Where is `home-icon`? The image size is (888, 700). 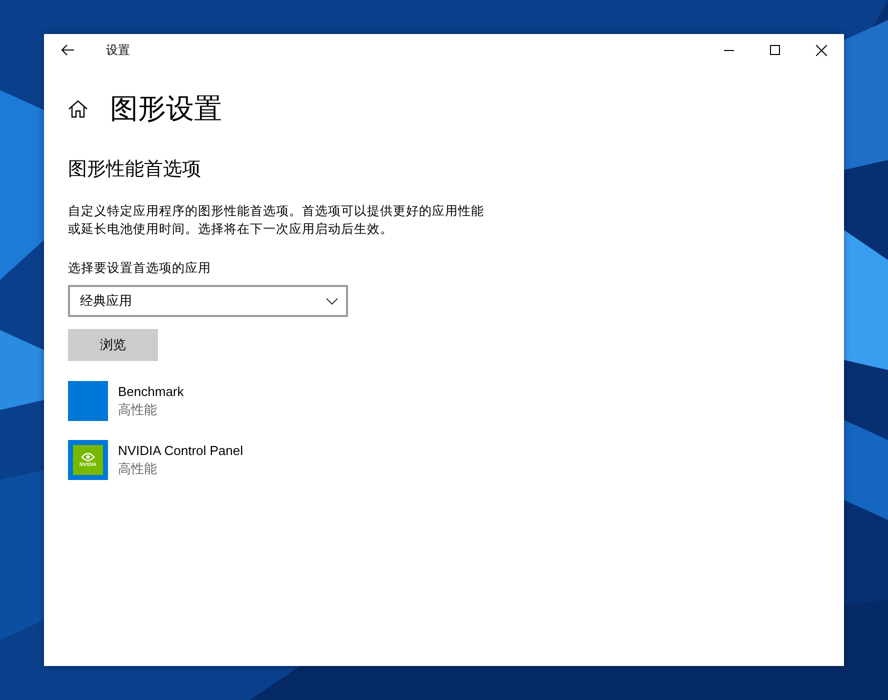 home-icon is located at coordinates (78, 109).